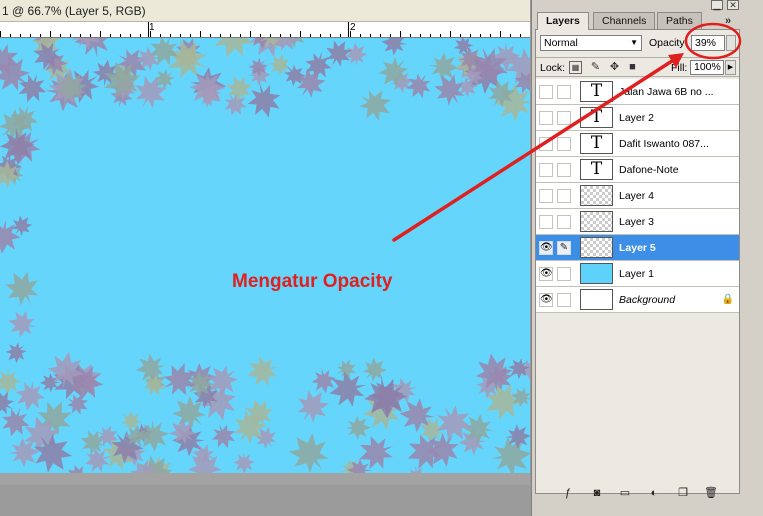 This screenshot has width=763, height=516. What do you see at coordinates (614, 67) in the screenshot?
I see `lock-move-icon: ✥` at bounding box center [614, 67].